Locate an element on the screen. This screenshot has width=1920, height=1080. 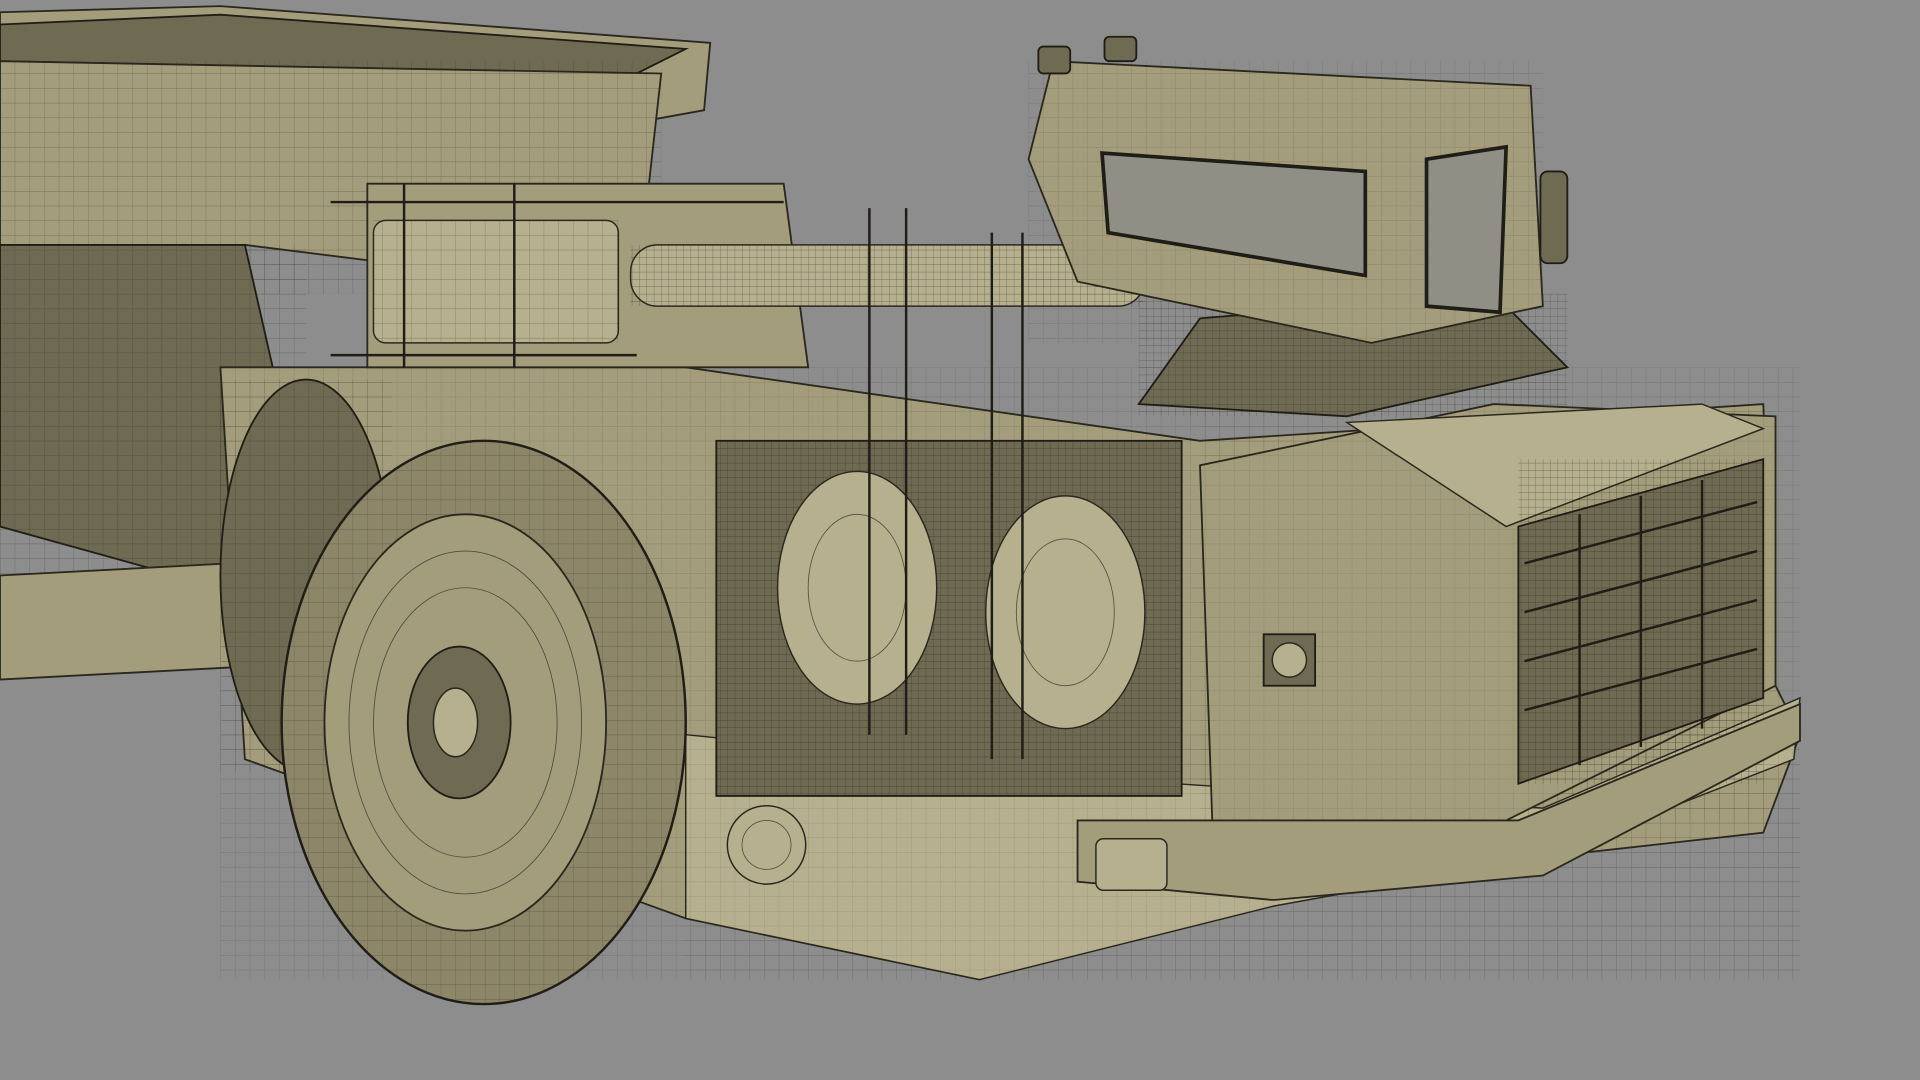
work-light-left is located at coordinates (1054, 60).